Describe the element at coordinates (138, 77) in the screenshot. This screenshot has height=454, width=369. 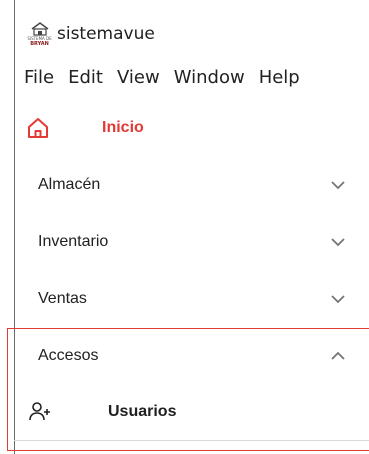
I see `menu-view: View` at that location.